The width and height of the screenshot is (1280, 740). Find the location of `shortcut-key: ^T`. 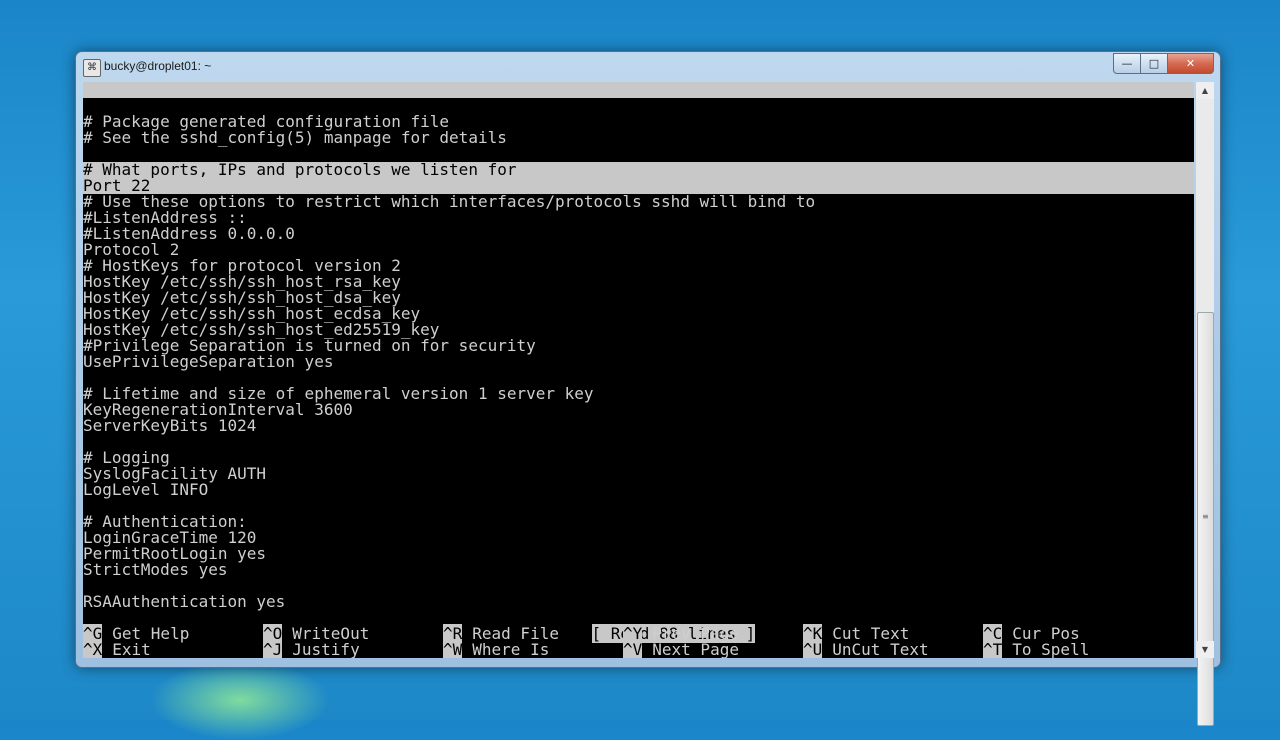

shortcut-key: ^T is located at coordinates (993, 649).